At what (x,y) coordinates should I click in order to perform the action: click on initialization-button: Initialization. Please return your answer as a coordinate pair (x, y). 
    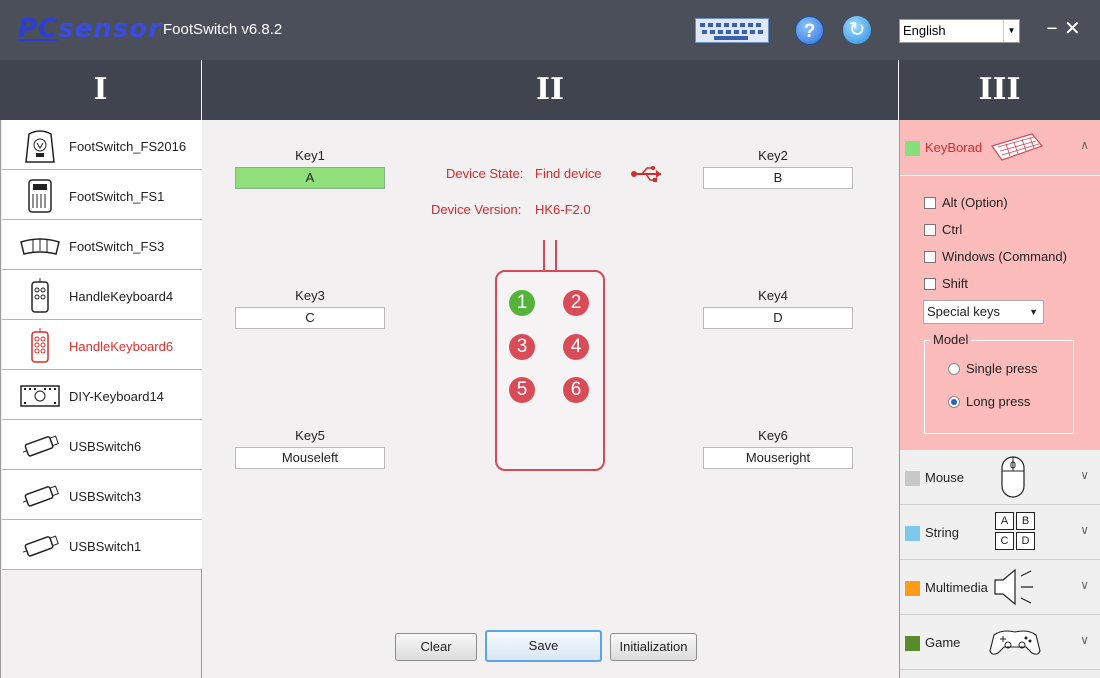
    Looking at the image, I should click on (653, 647).